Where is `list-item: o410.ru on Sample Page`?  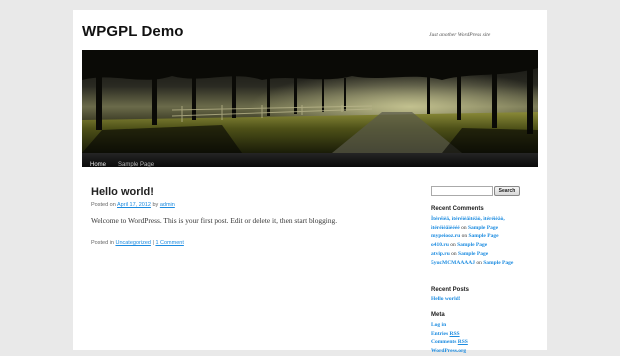
list-item: o410.ru on Sample Page is located at coordinates (472, 245).